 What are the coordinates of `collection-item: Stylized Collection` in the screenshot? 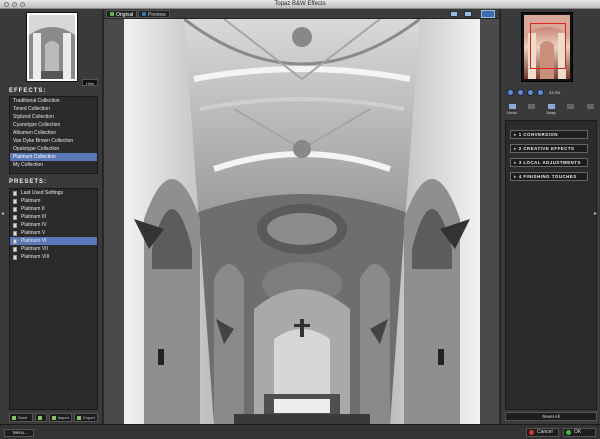 It's located at (53, 117).